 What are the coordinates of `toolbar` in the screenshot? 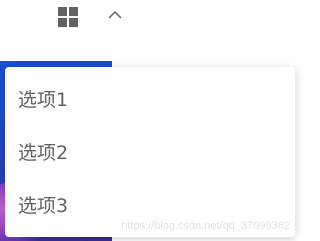 It's located at (150, 17).